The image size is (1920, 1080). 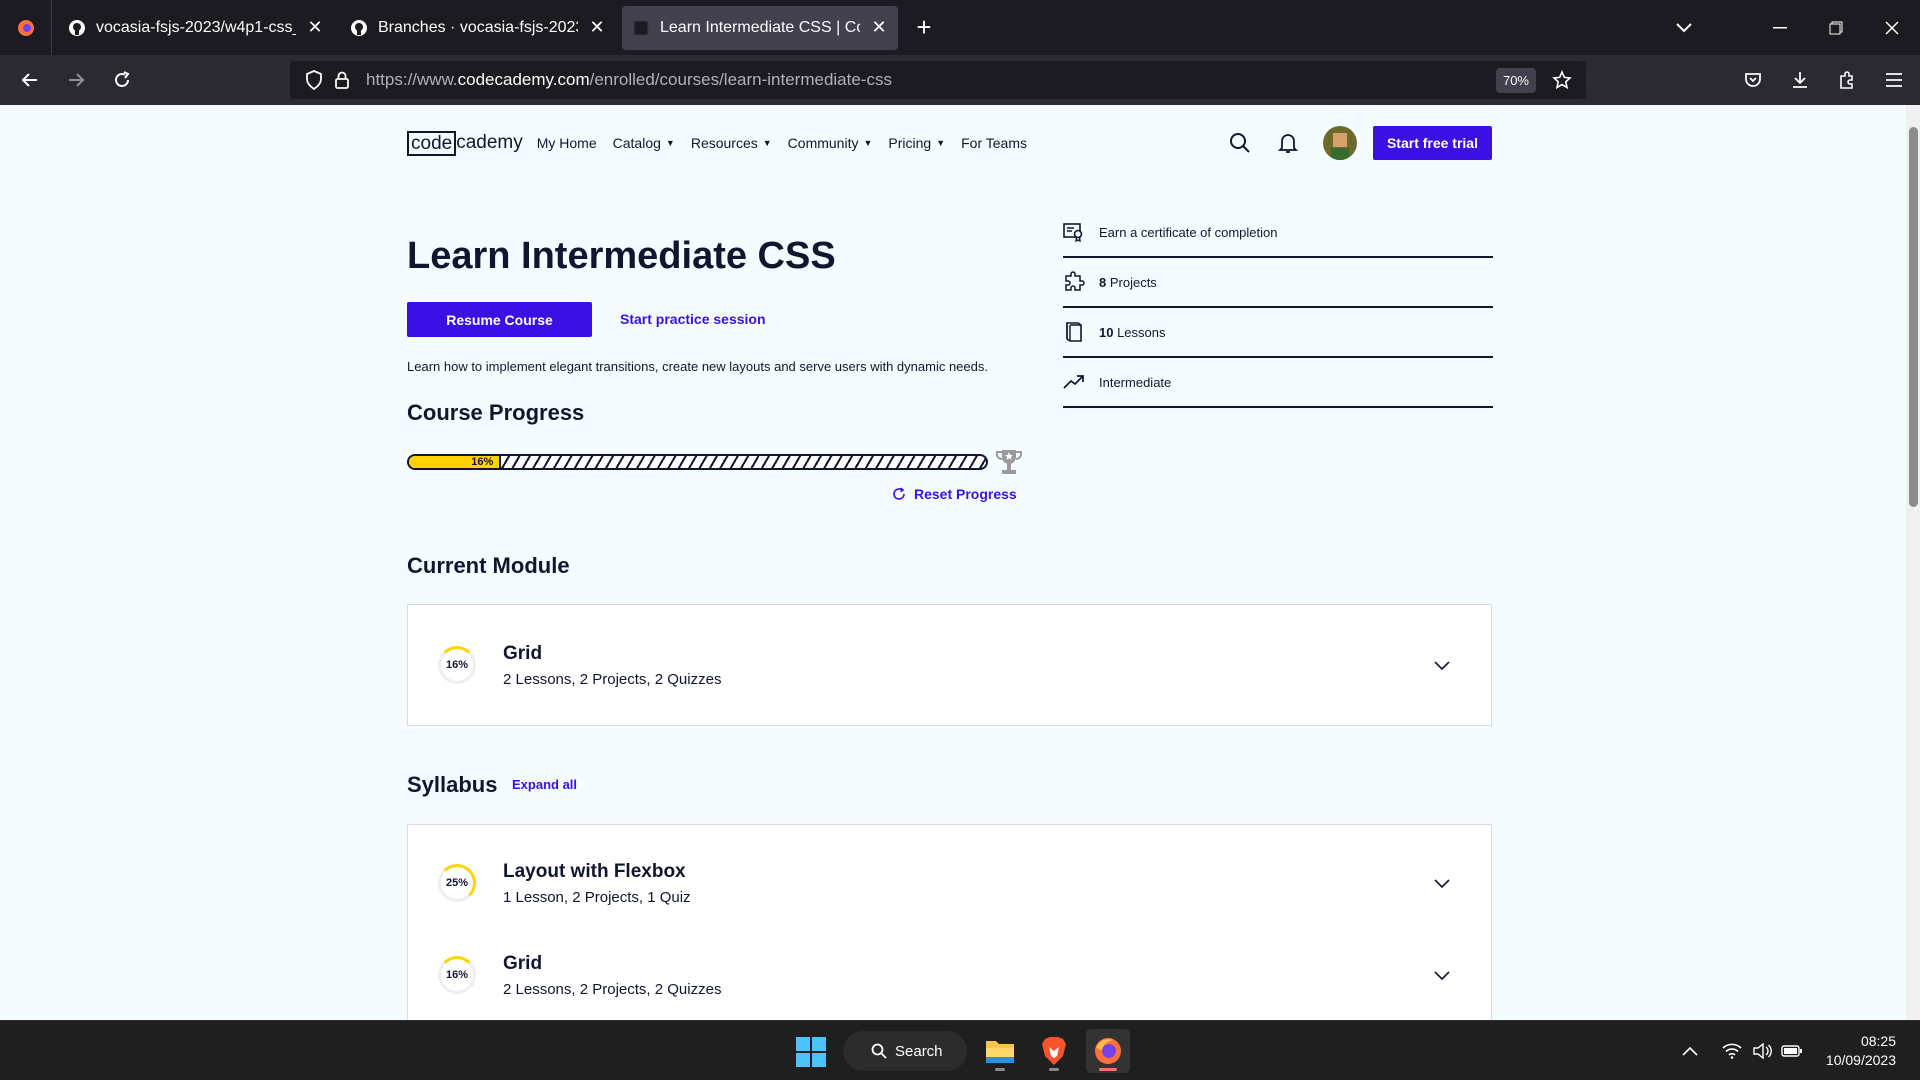 I want to click on logo-rest: cademy, so click(x=489, y=142).